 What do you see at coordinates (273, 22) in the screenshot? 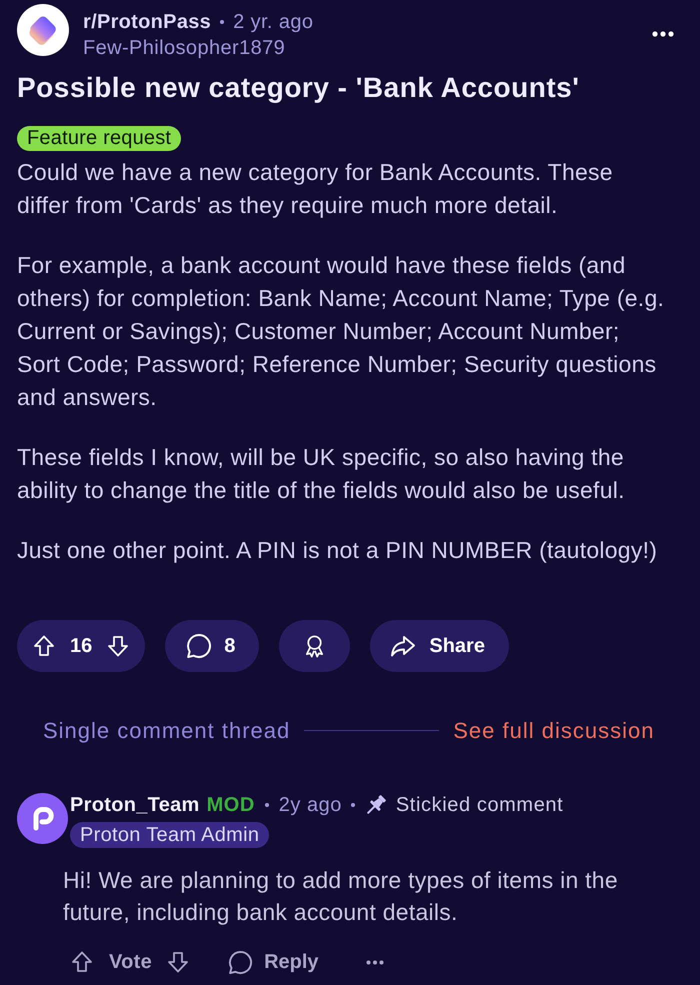
I see `post-age: 2 yr. ago` at bounding box center [273, 22].